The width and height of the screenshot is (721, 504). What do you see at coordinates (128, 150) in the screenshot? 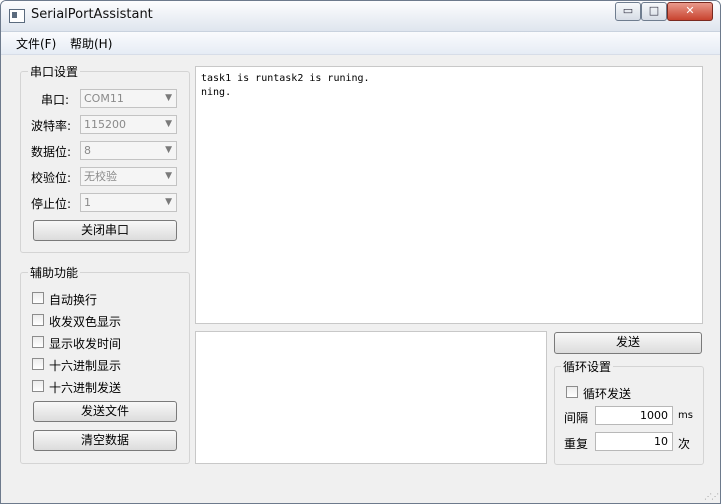
I see `databits-select: 8 ▼` at bounding box center [128, 150].